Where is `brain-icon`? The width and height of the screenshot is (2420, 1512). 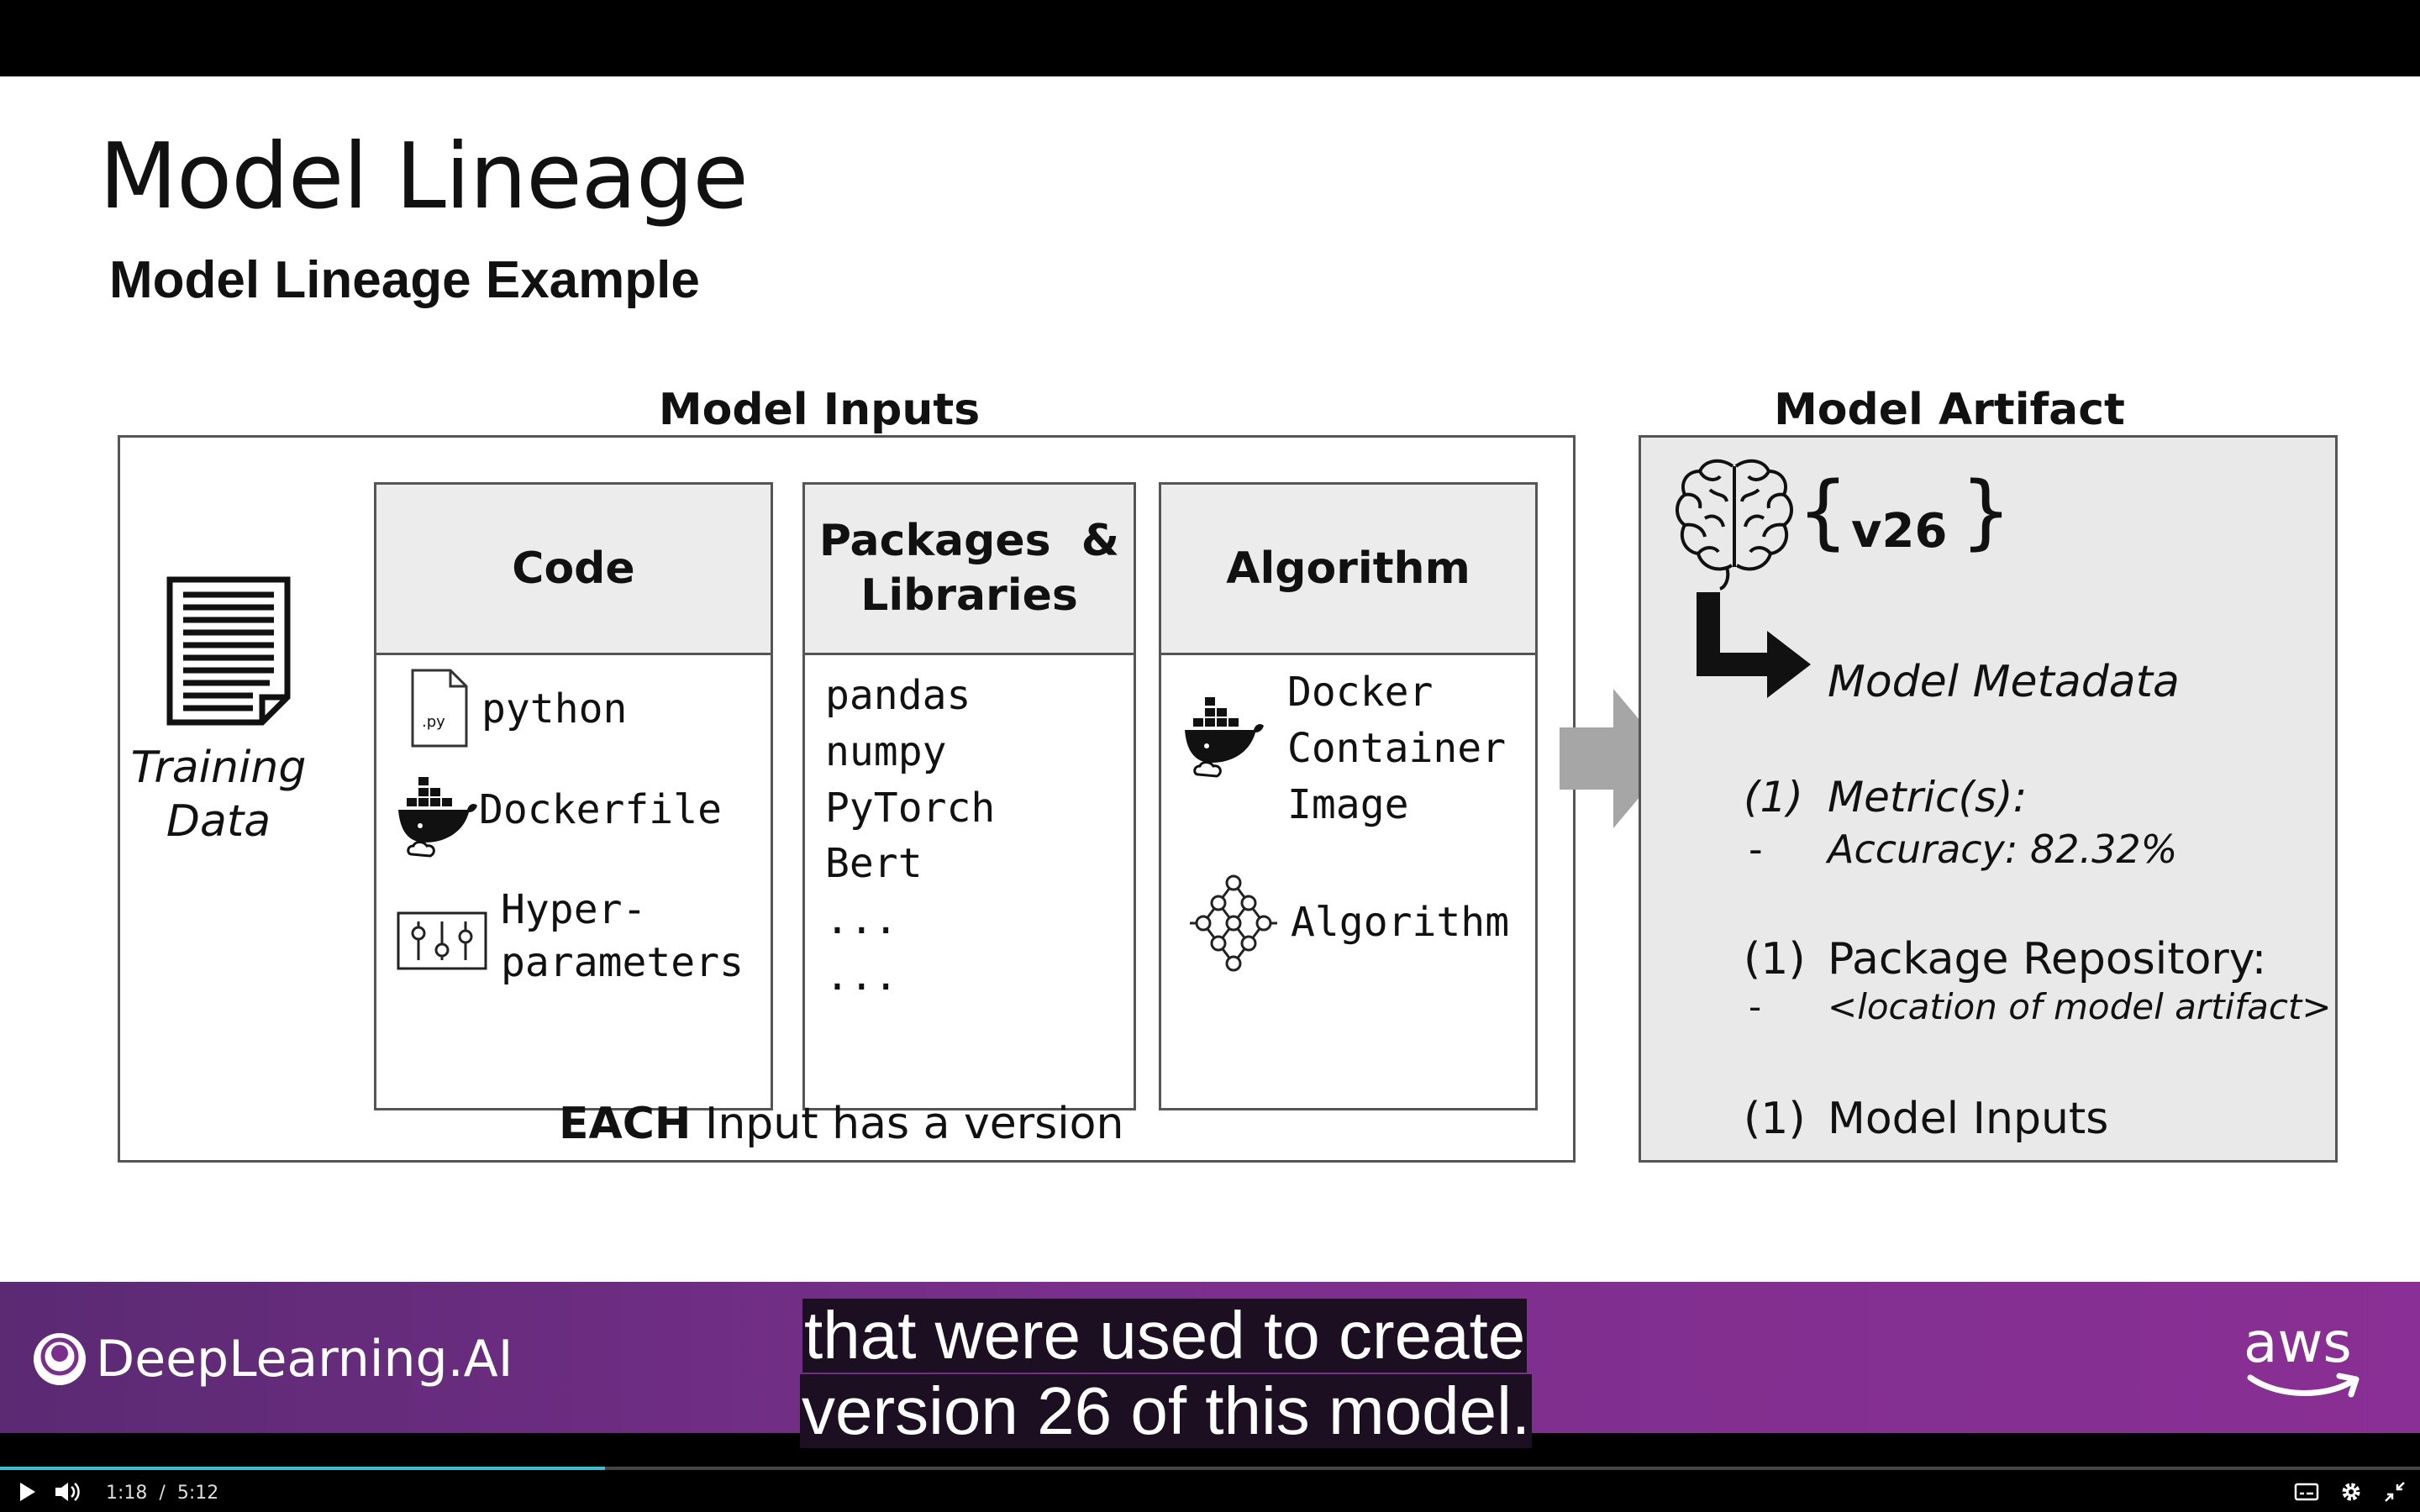
brain-icon is located at coordinates (1734, 523).